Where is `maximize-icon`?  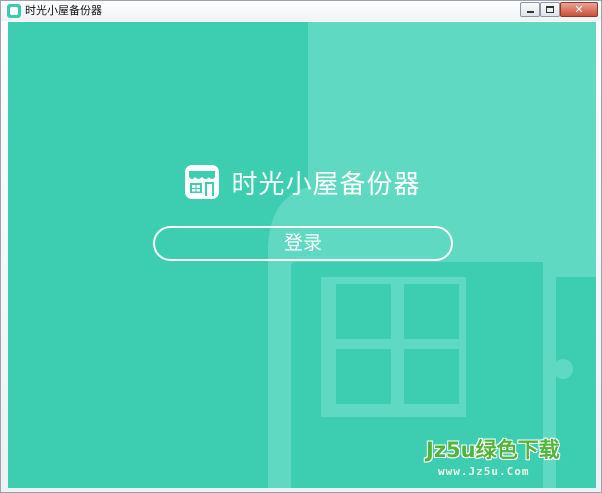
maximize-icon is located at coordinates (550, 9).